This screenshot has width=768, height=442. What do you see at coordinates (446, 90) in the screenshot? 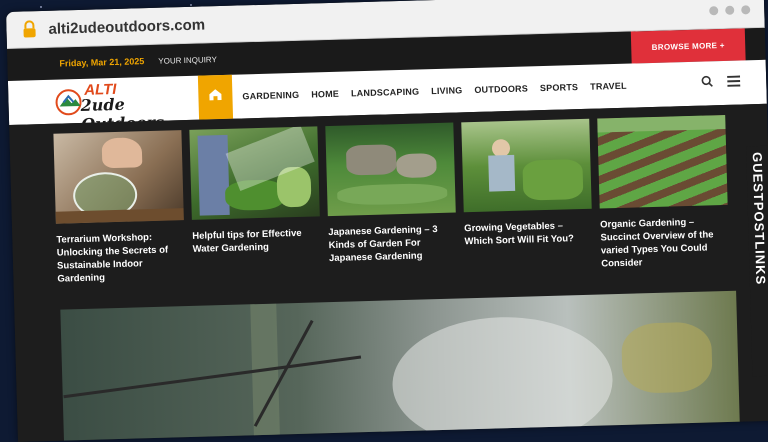
I see `nav-item-living: LIVING` at bounding box center [446, 90].